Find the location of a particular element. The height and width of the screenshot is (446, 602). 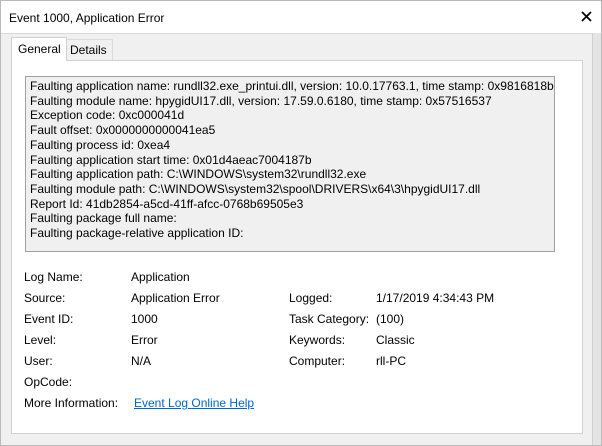

window-title: Event 1000, Application Error is located at coordinates (87, 18).